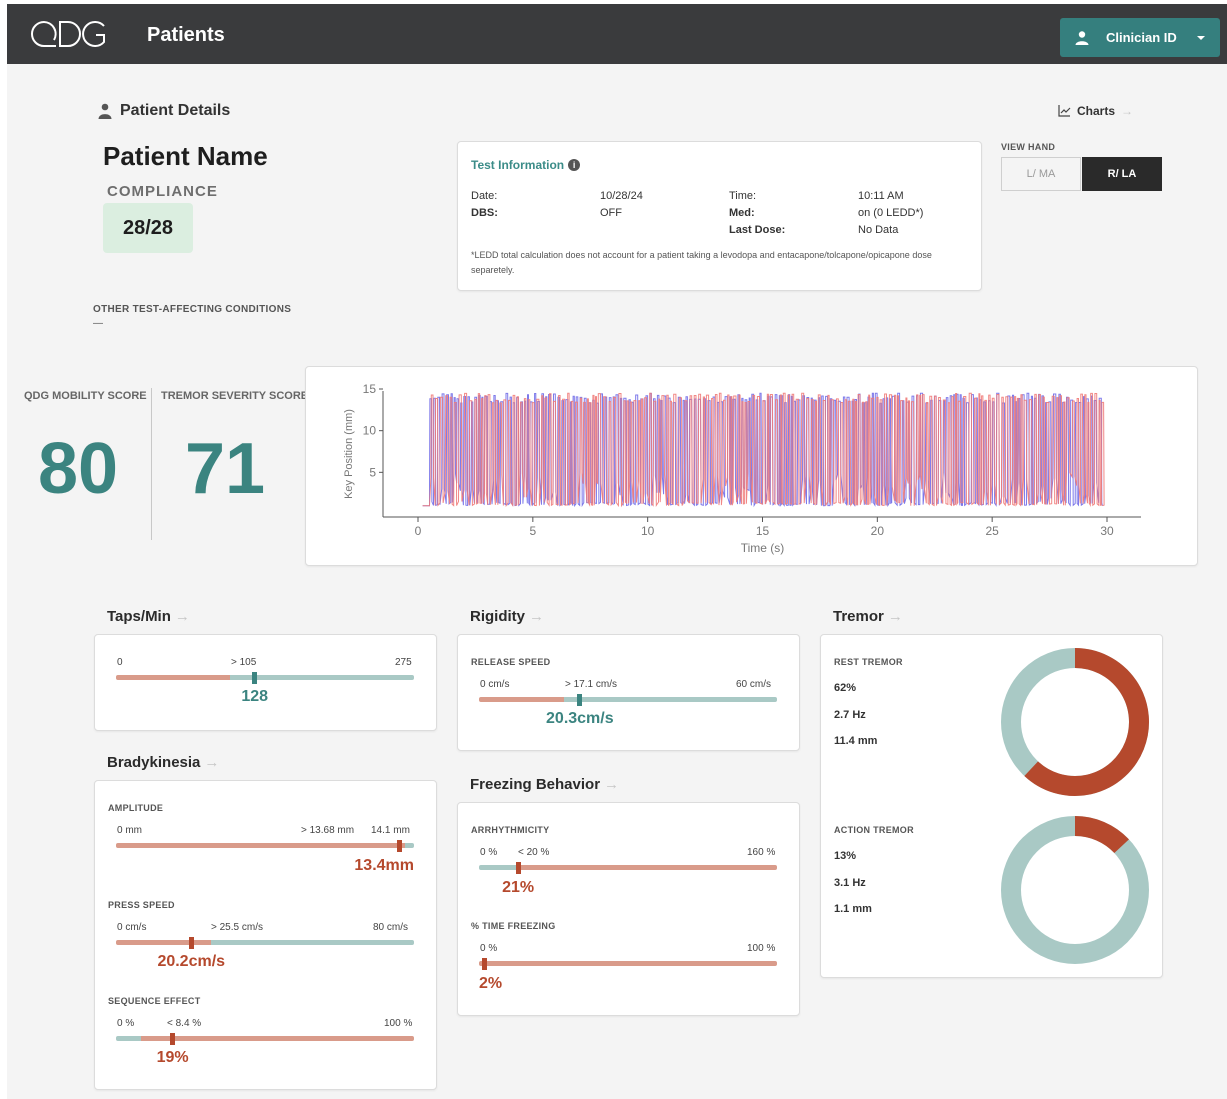  Describe the element at coordinates (495, 684) in the screenshot. I see `release-speed-min-tick: 0 cm/s` at that location.